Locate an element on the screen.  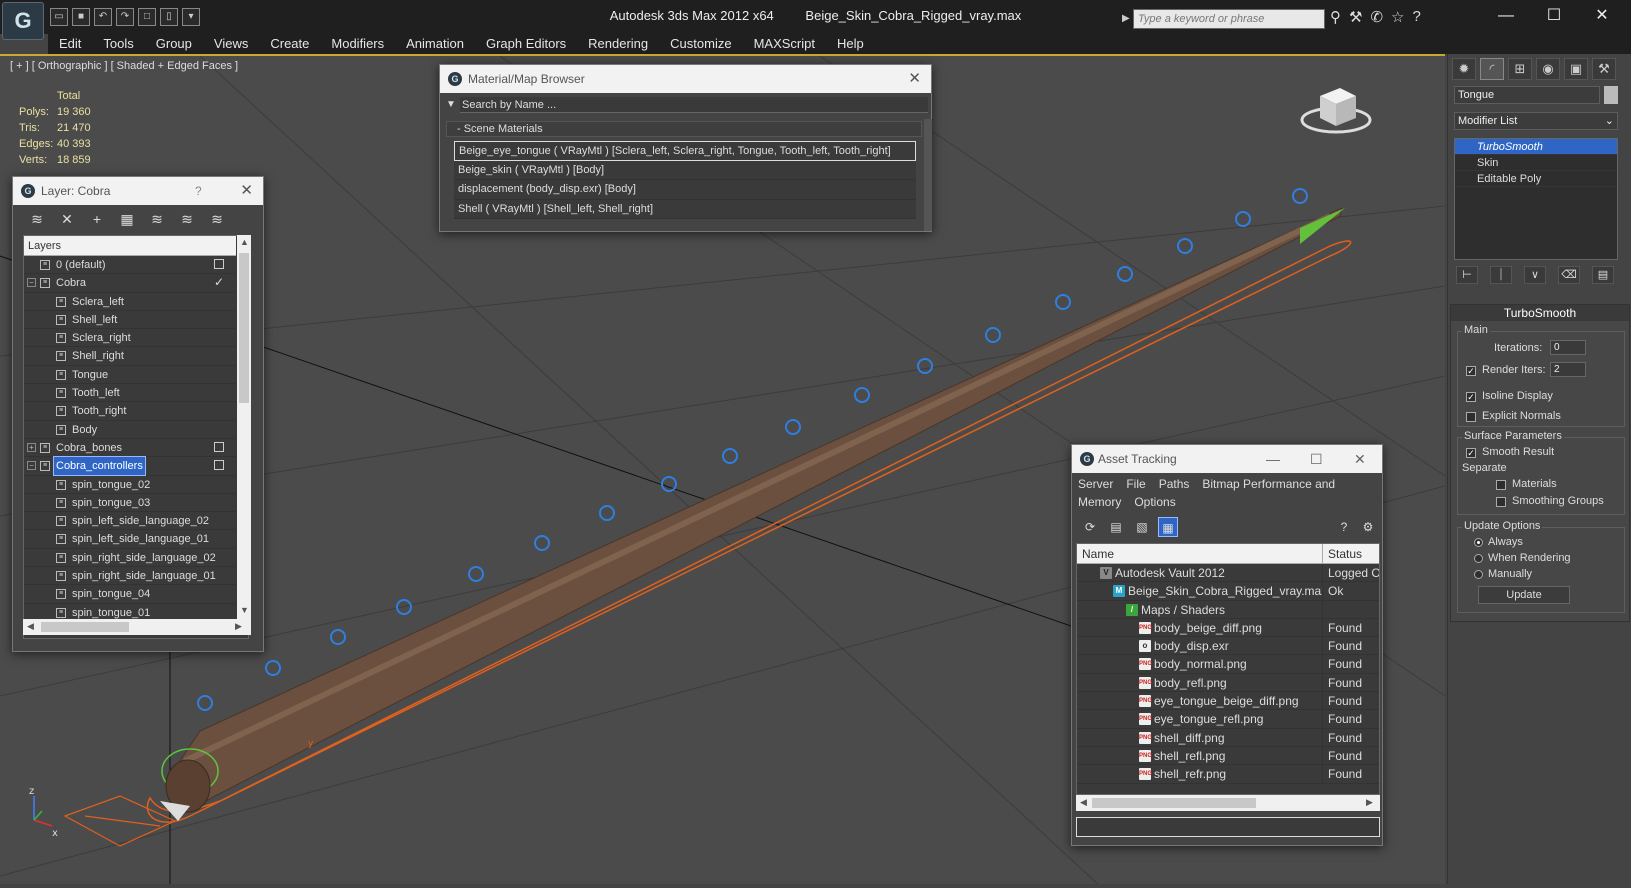
menu-graph-editors: Graph Editors is located at coordinates (526, 44).